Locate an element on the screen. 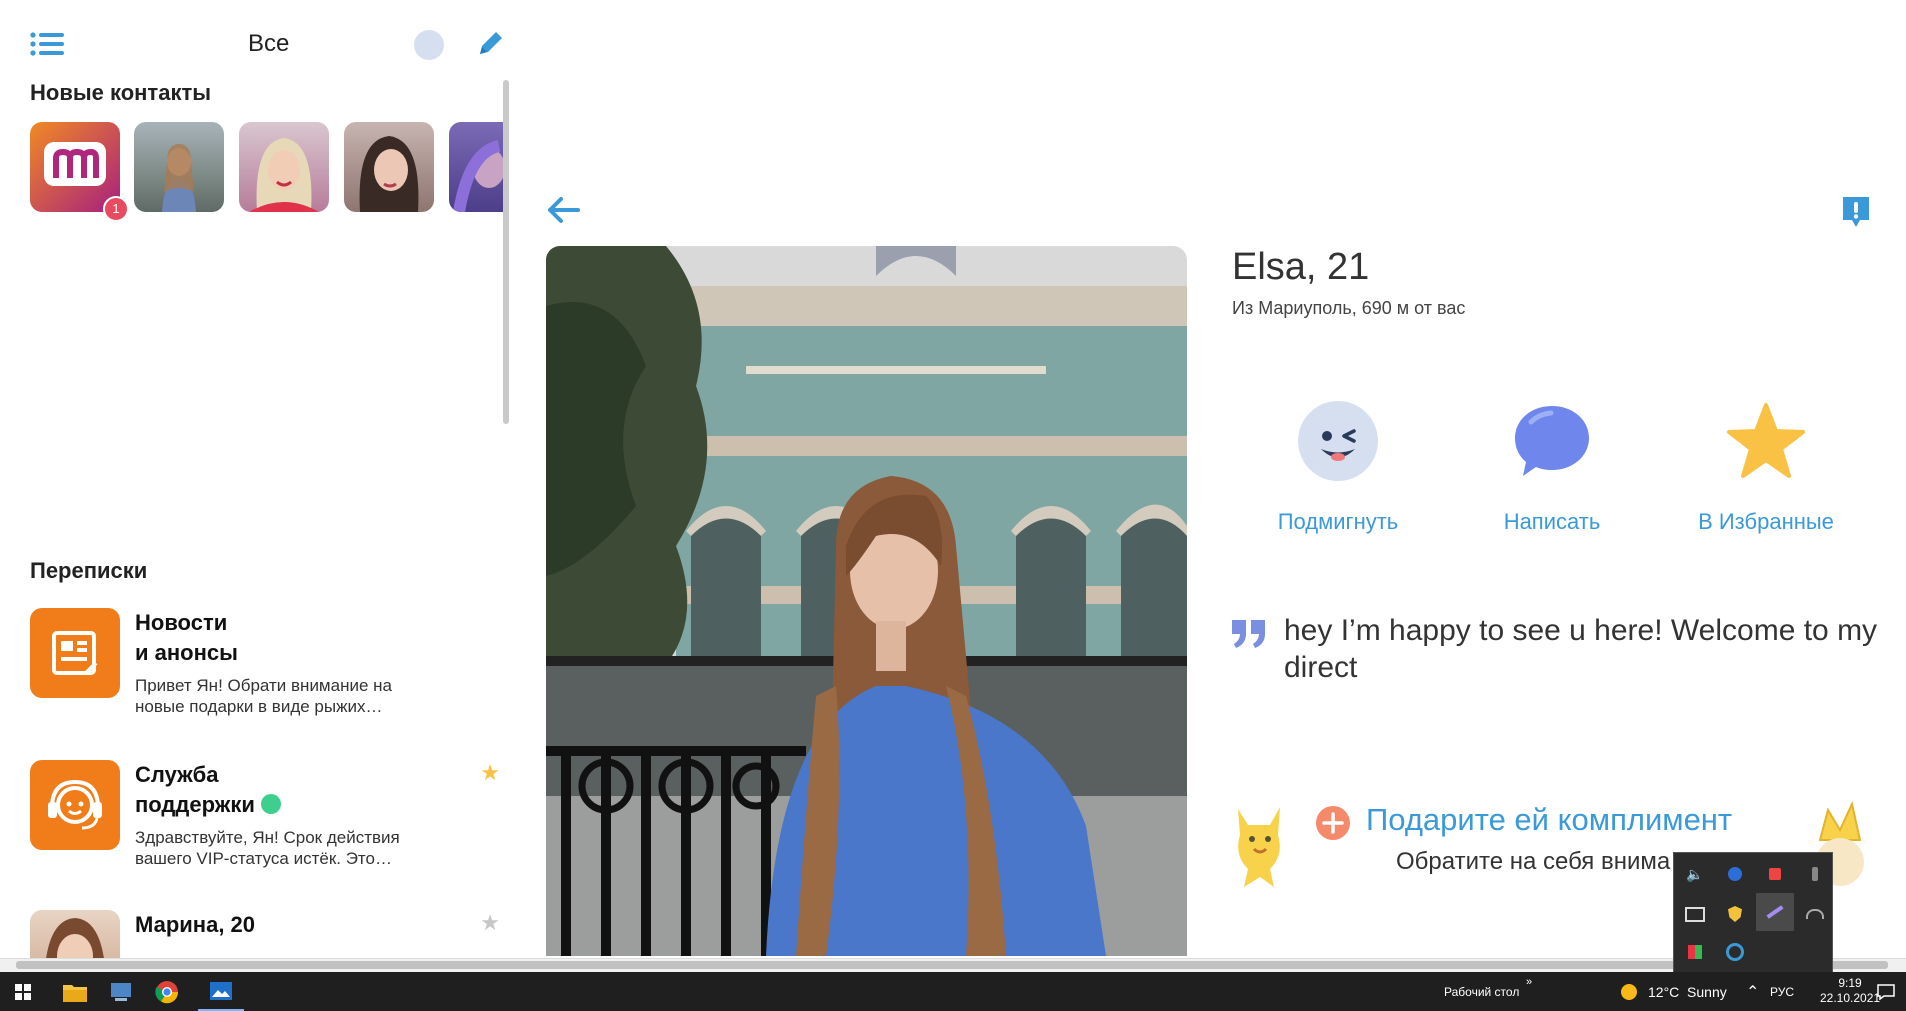 The image size is (1906, 1011). conversation-item-marina: Марина, 20 ★ is located at coordinates (265, 934).